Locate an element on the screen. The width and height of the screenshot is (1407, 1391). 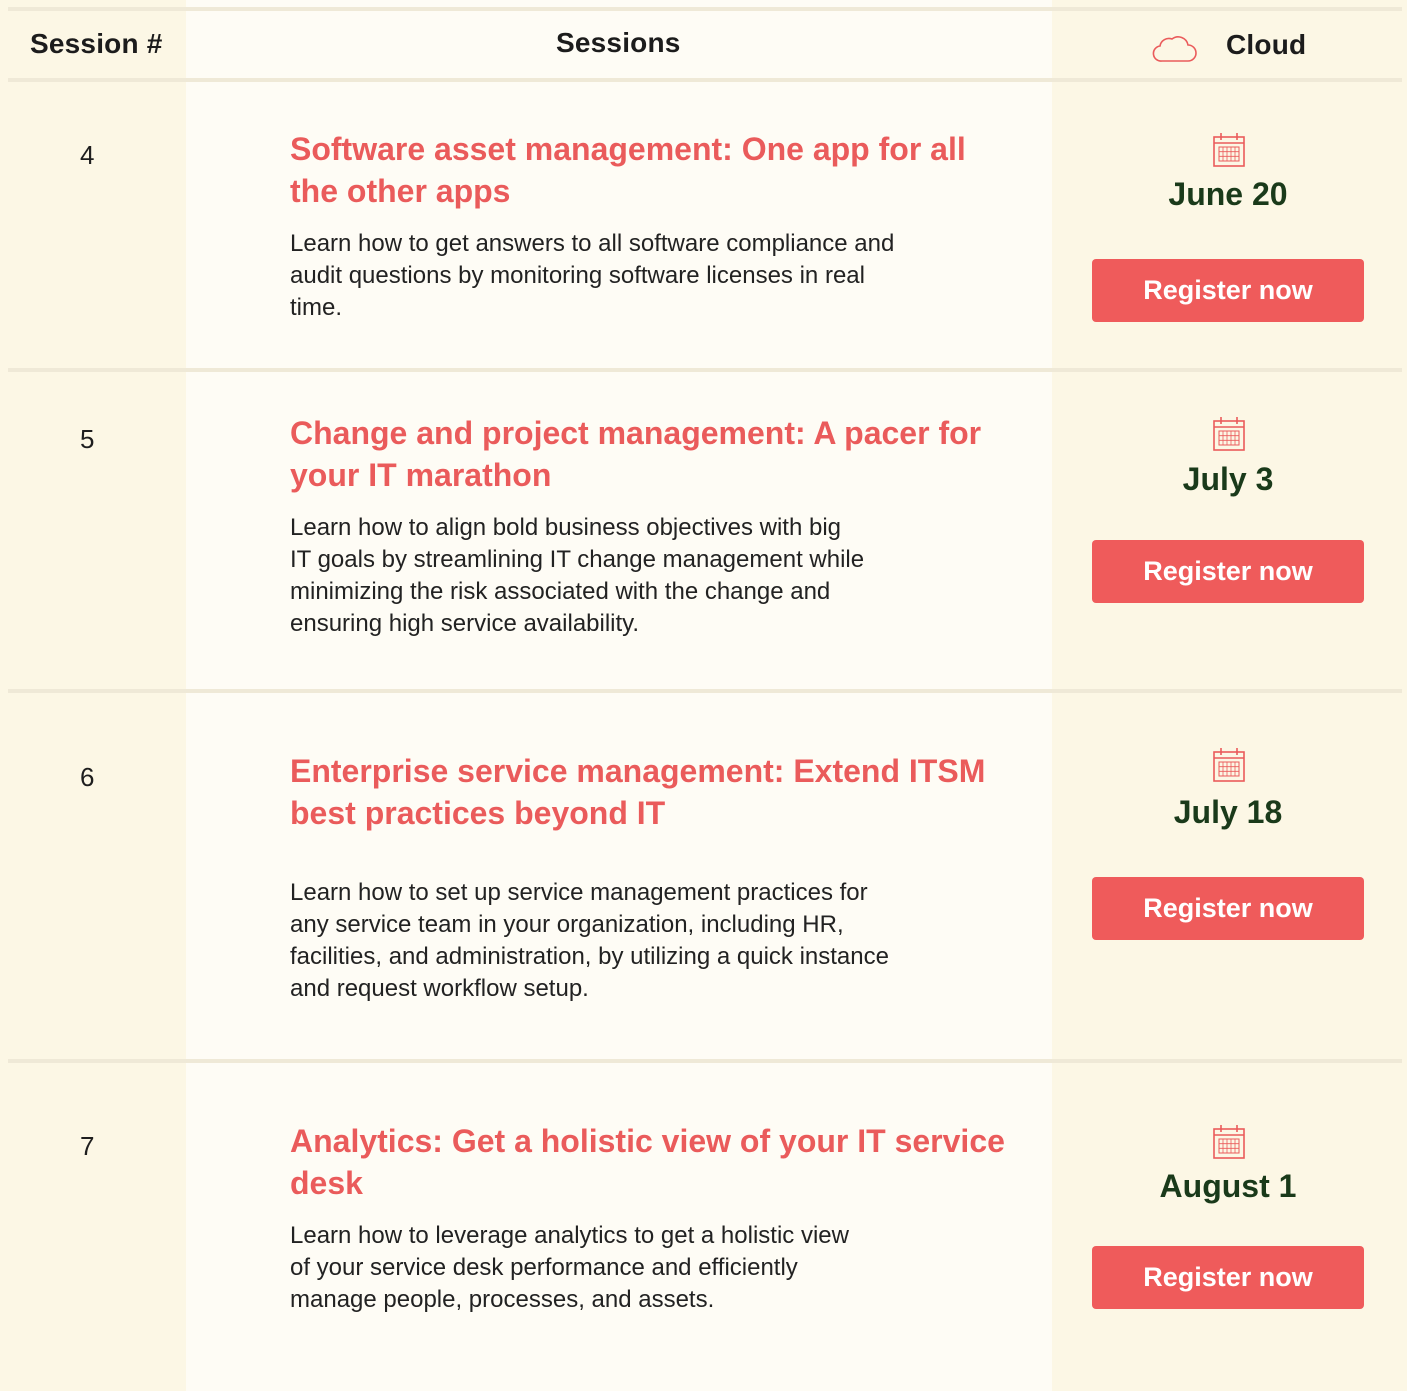
session-date: June 20 is located at coordinates (1228, 194).